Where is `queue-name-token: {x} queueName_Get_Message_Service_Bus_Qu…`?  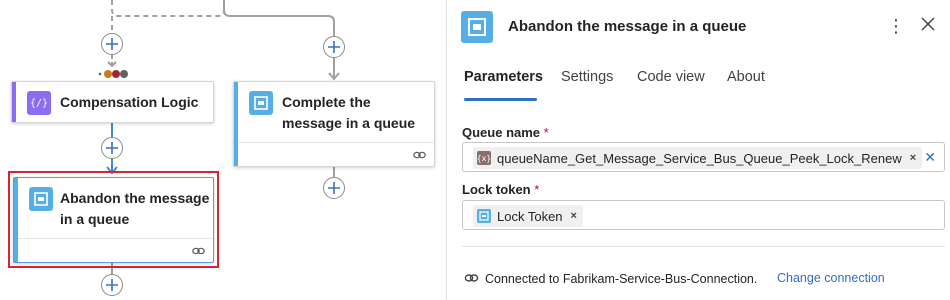 queue-name-token: {x} queueName_Get_Message_Service_Bus_Qu… is located at coordinates (698, 158).